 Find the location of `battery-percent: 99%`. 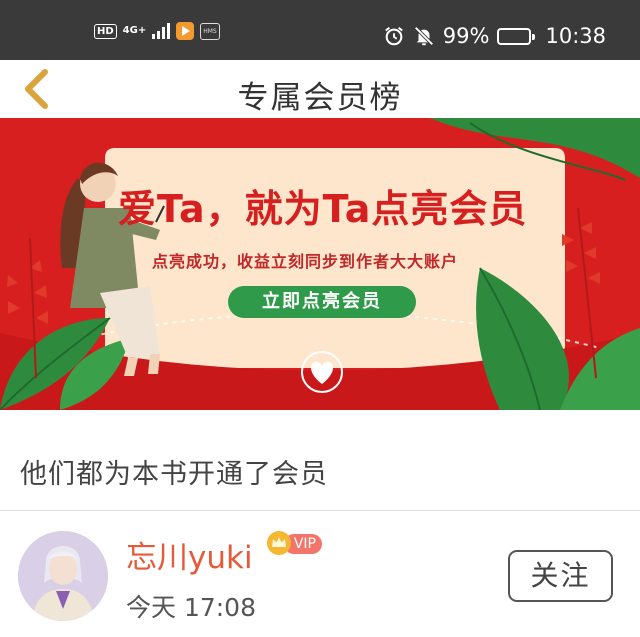

battery-percent: 99% is located at coordinates (466, 36).